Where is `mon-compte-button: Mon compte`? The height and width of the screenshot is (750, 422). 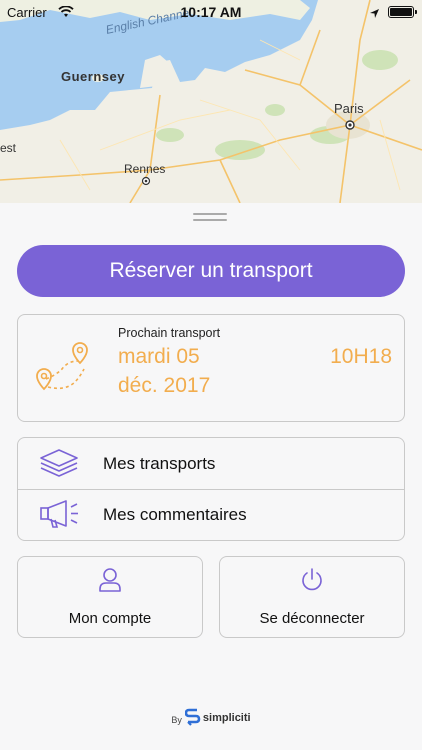 mon-compte-button: Mon compte is located at coordinates (110, 597).